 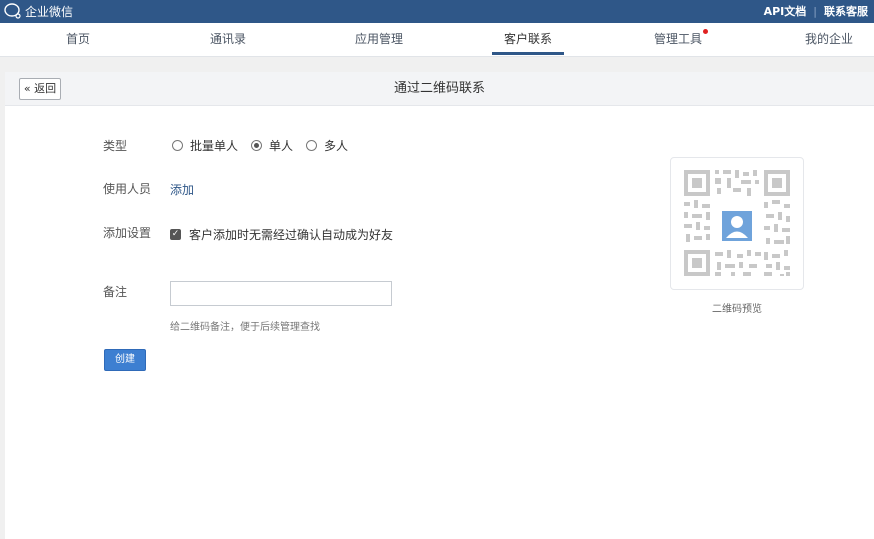 What do you see at coordinates (12, 11) in the screenshot?
I see `wecom-logo-icon` at bounding box center [12, 11].